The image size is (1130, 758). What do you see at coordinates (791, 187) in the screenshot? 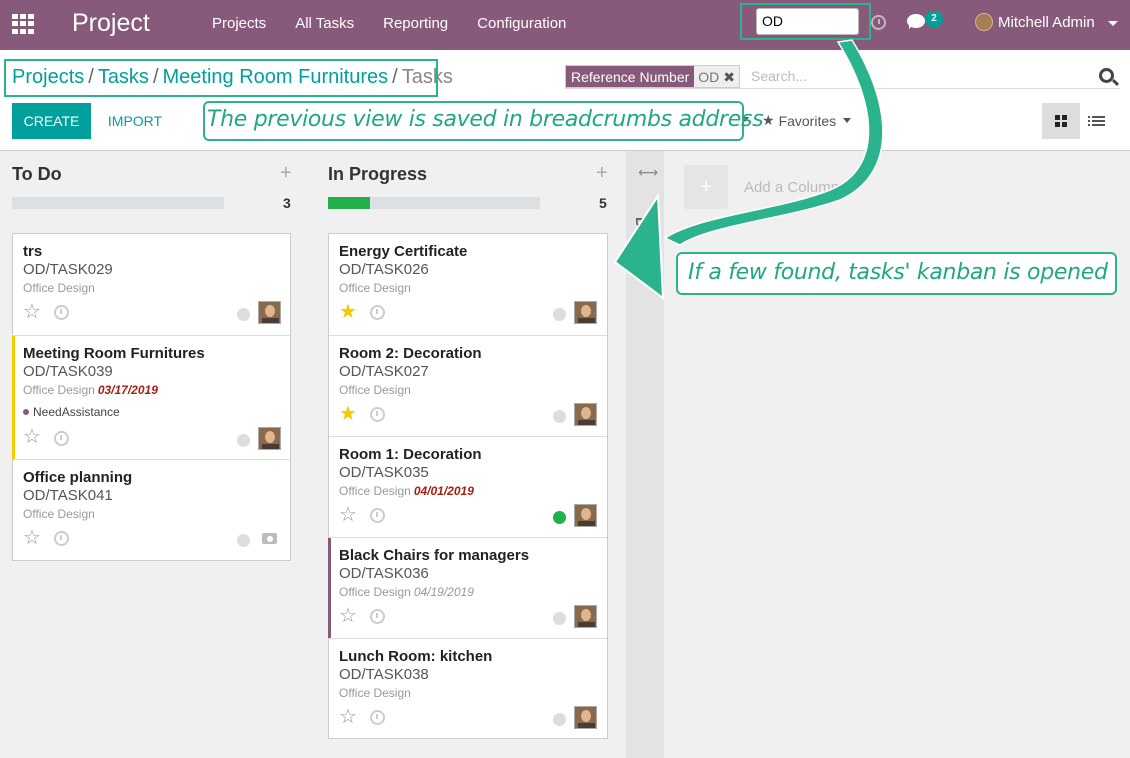
I see `add-column-label: Add a Column` at bounding box center [791, 187].